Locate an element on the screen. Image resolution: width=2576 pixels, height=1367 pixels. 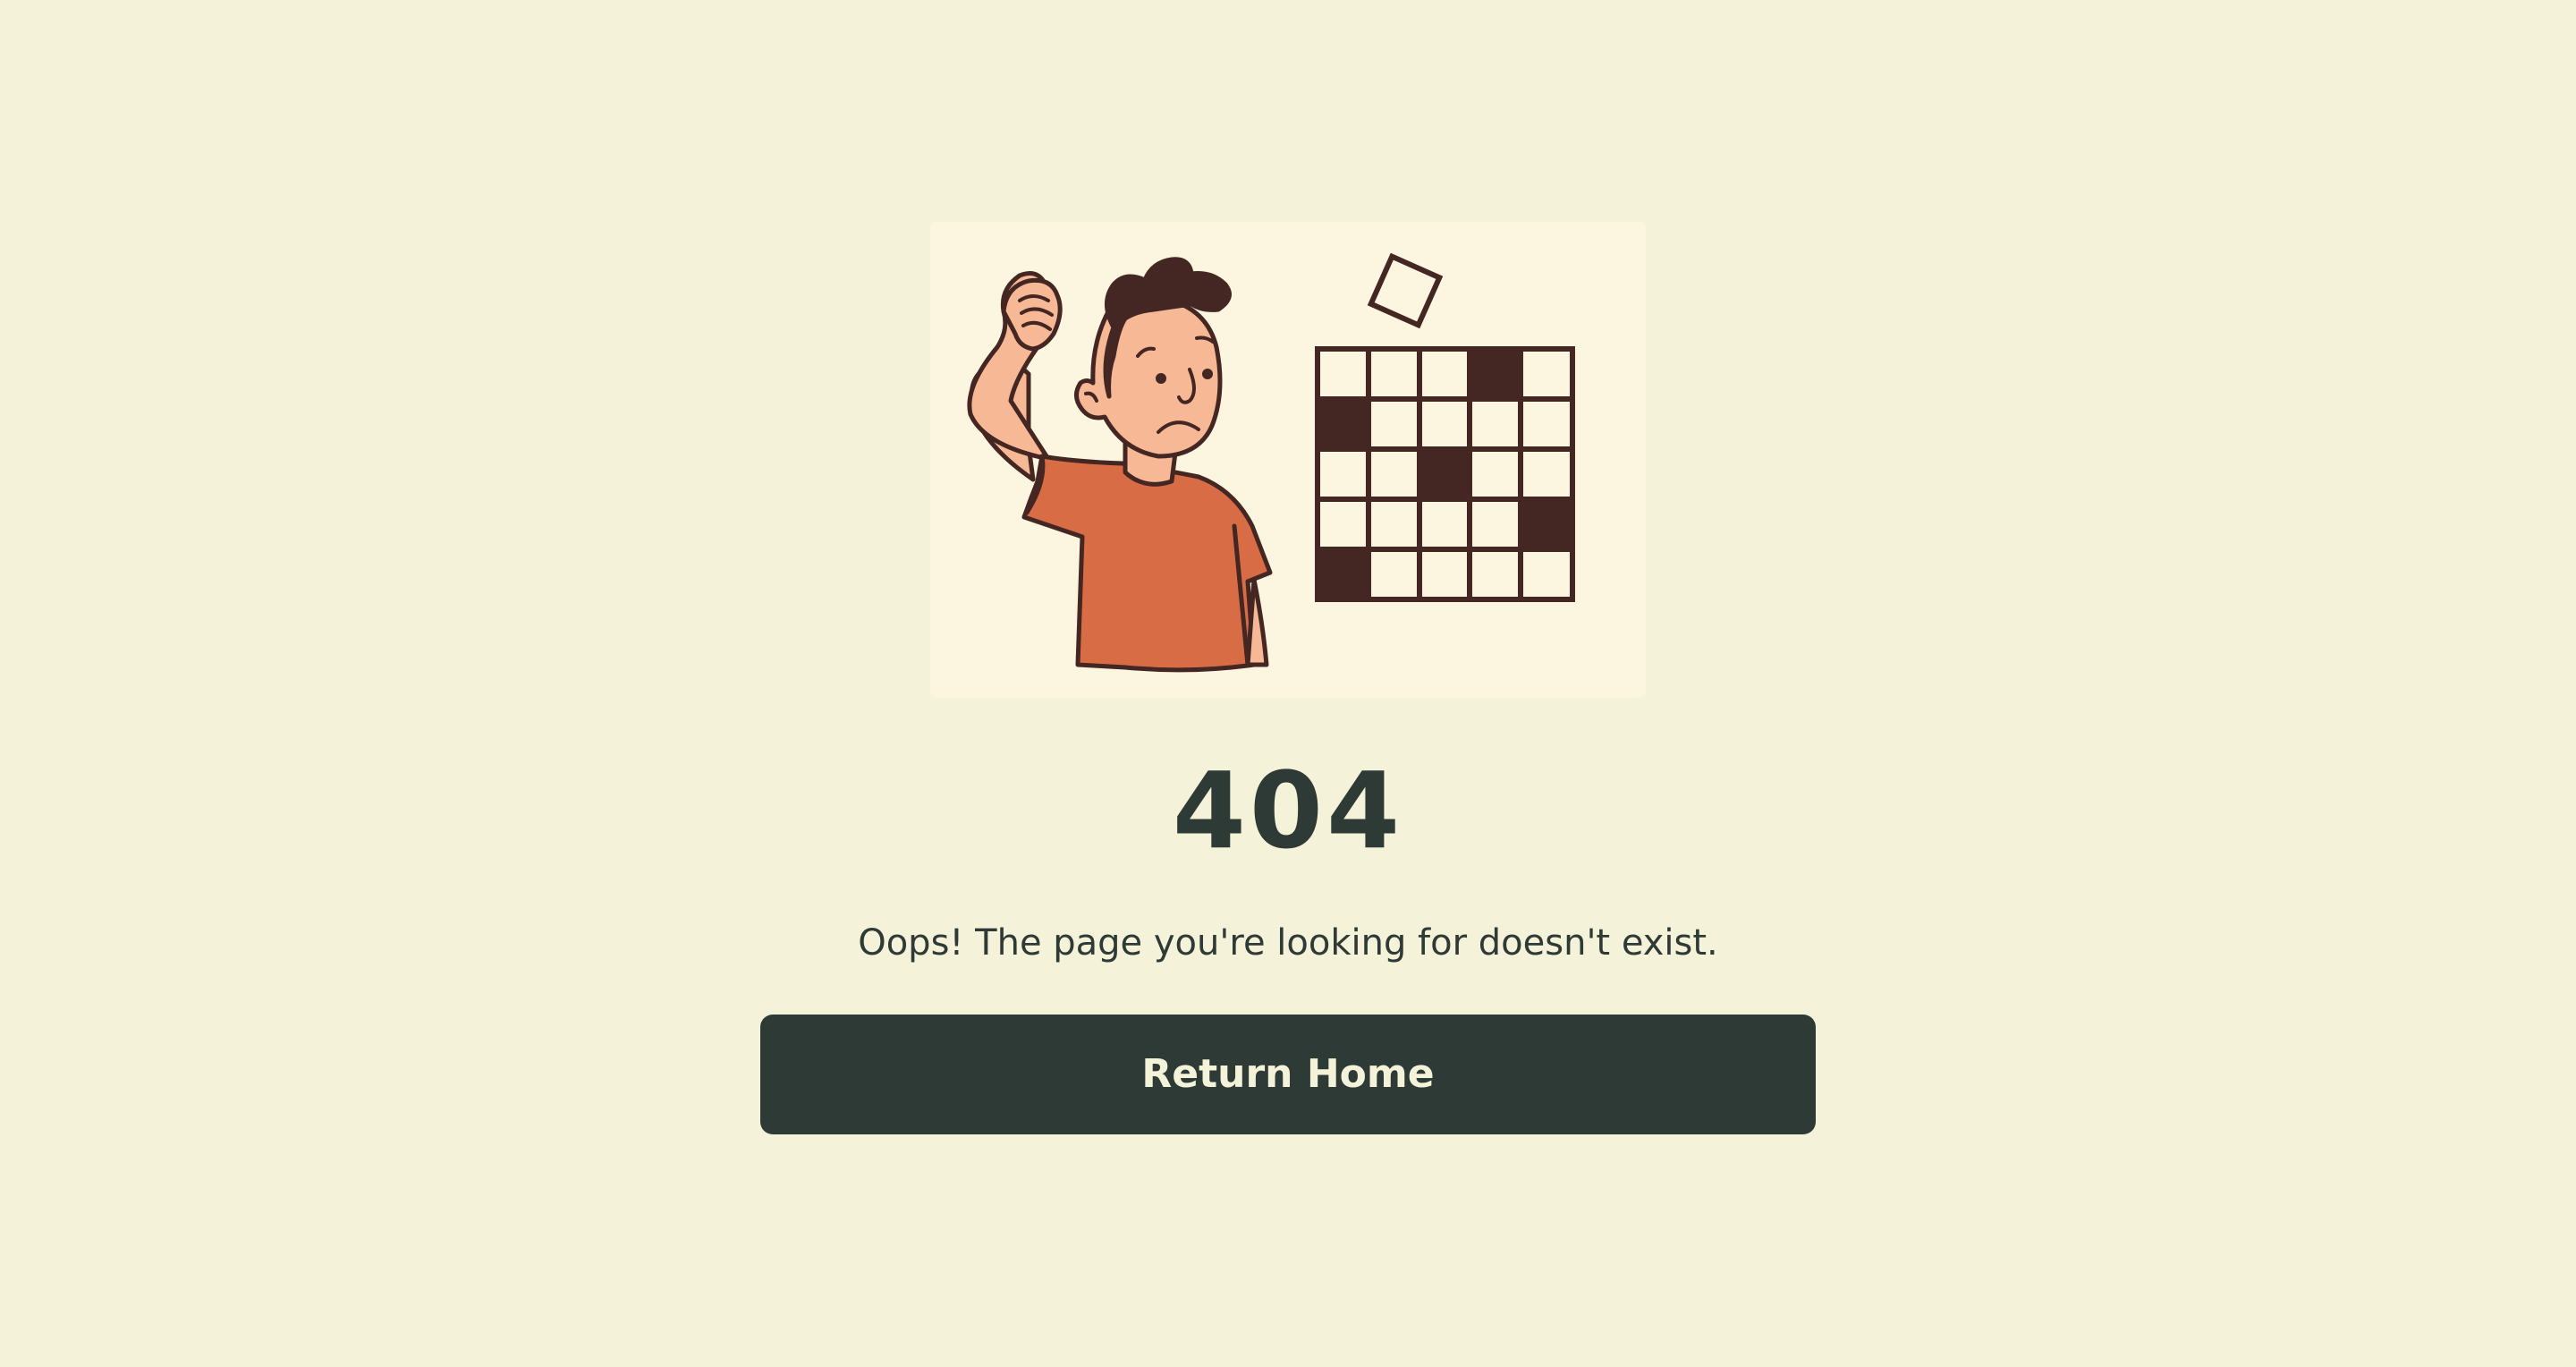
confused-person-illustration is located at coordinates (1288, 460).